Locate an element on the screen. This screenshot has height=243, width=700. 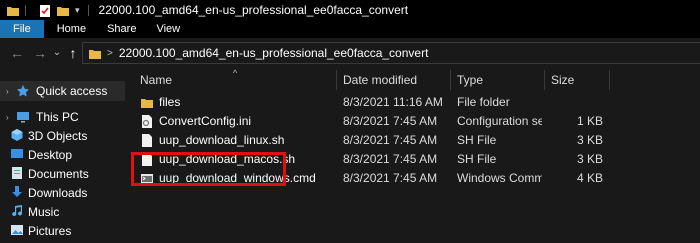
settings-file-icon is located at coordinates (147, 121).